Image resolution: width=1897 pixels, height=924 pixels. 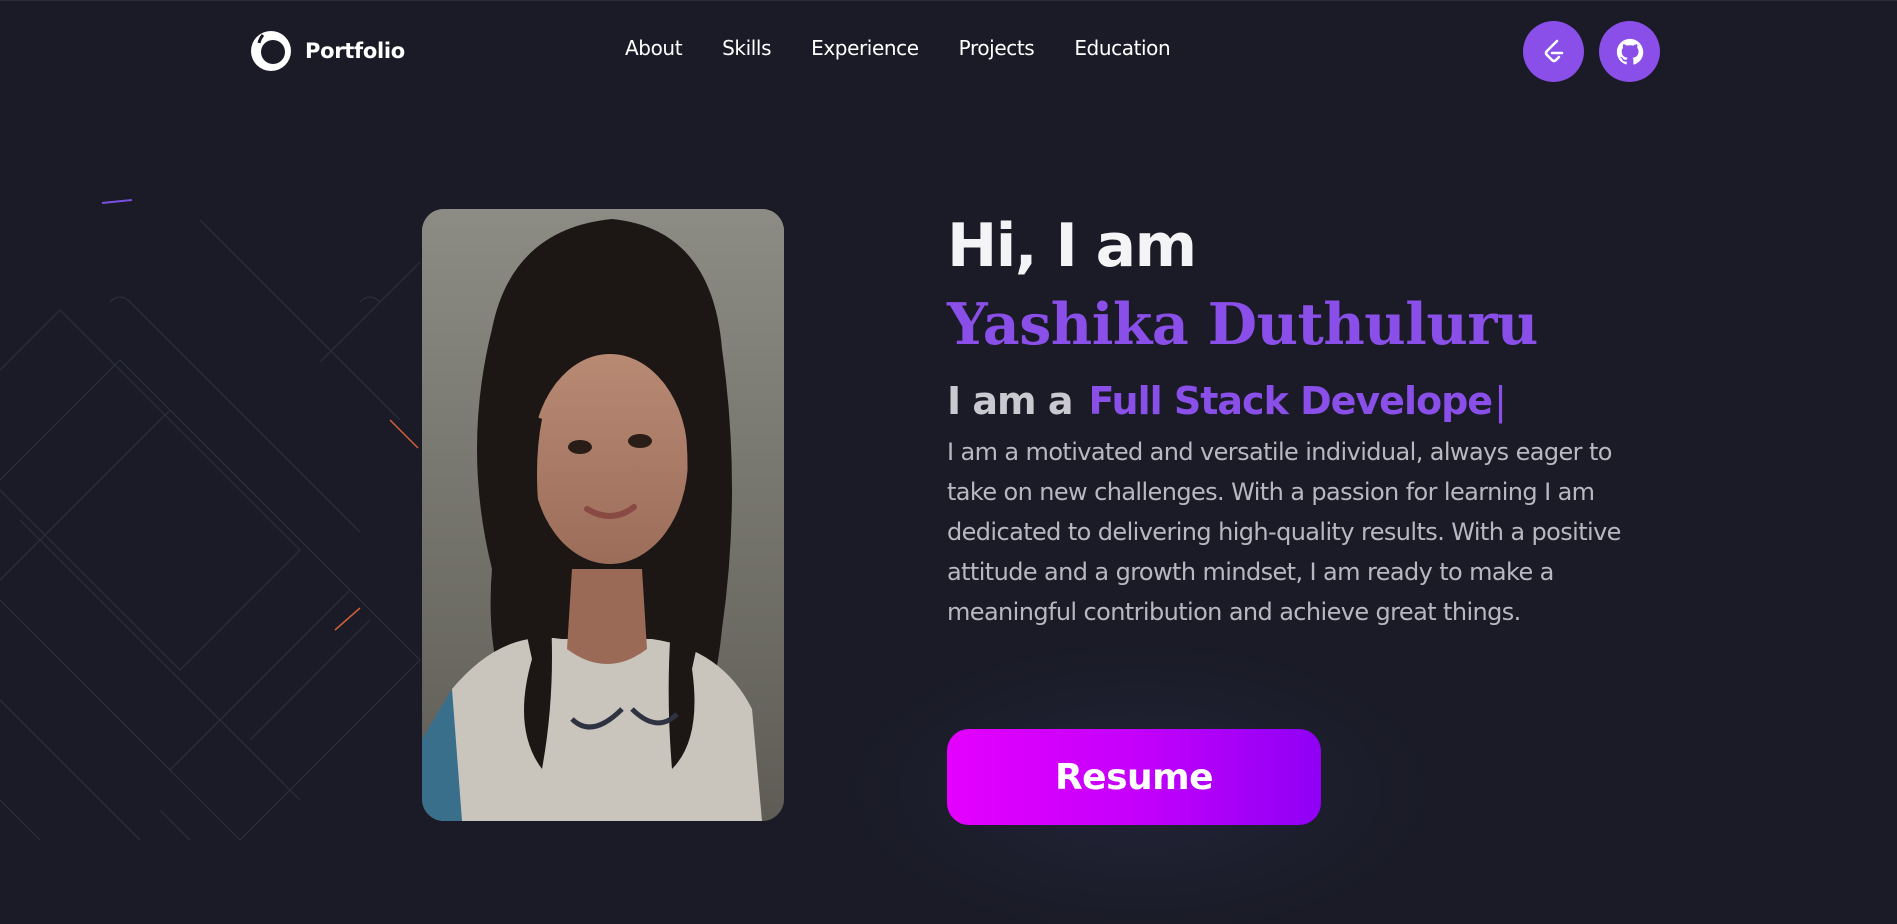 I want to click on leetcode-button, so click(x=1553, y=51).